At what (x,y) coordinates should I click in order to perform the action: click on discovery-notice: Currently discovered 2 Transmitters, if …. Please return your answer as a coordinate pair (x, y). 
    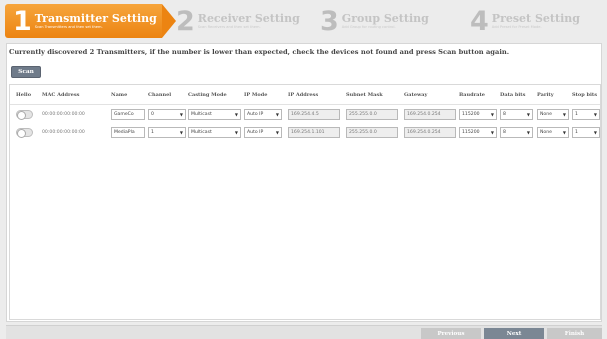
    Looking at the image, I should click on (259, 52).